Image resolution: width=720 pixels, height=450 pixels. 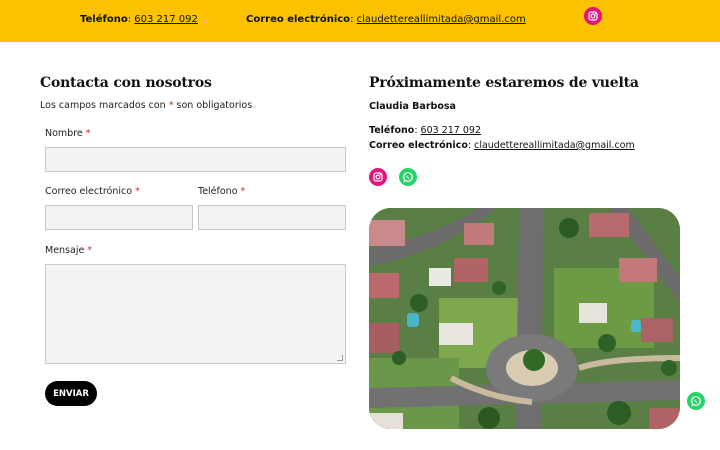 I want to click on name-label-text: Nombre, so click(x=64, y=133).